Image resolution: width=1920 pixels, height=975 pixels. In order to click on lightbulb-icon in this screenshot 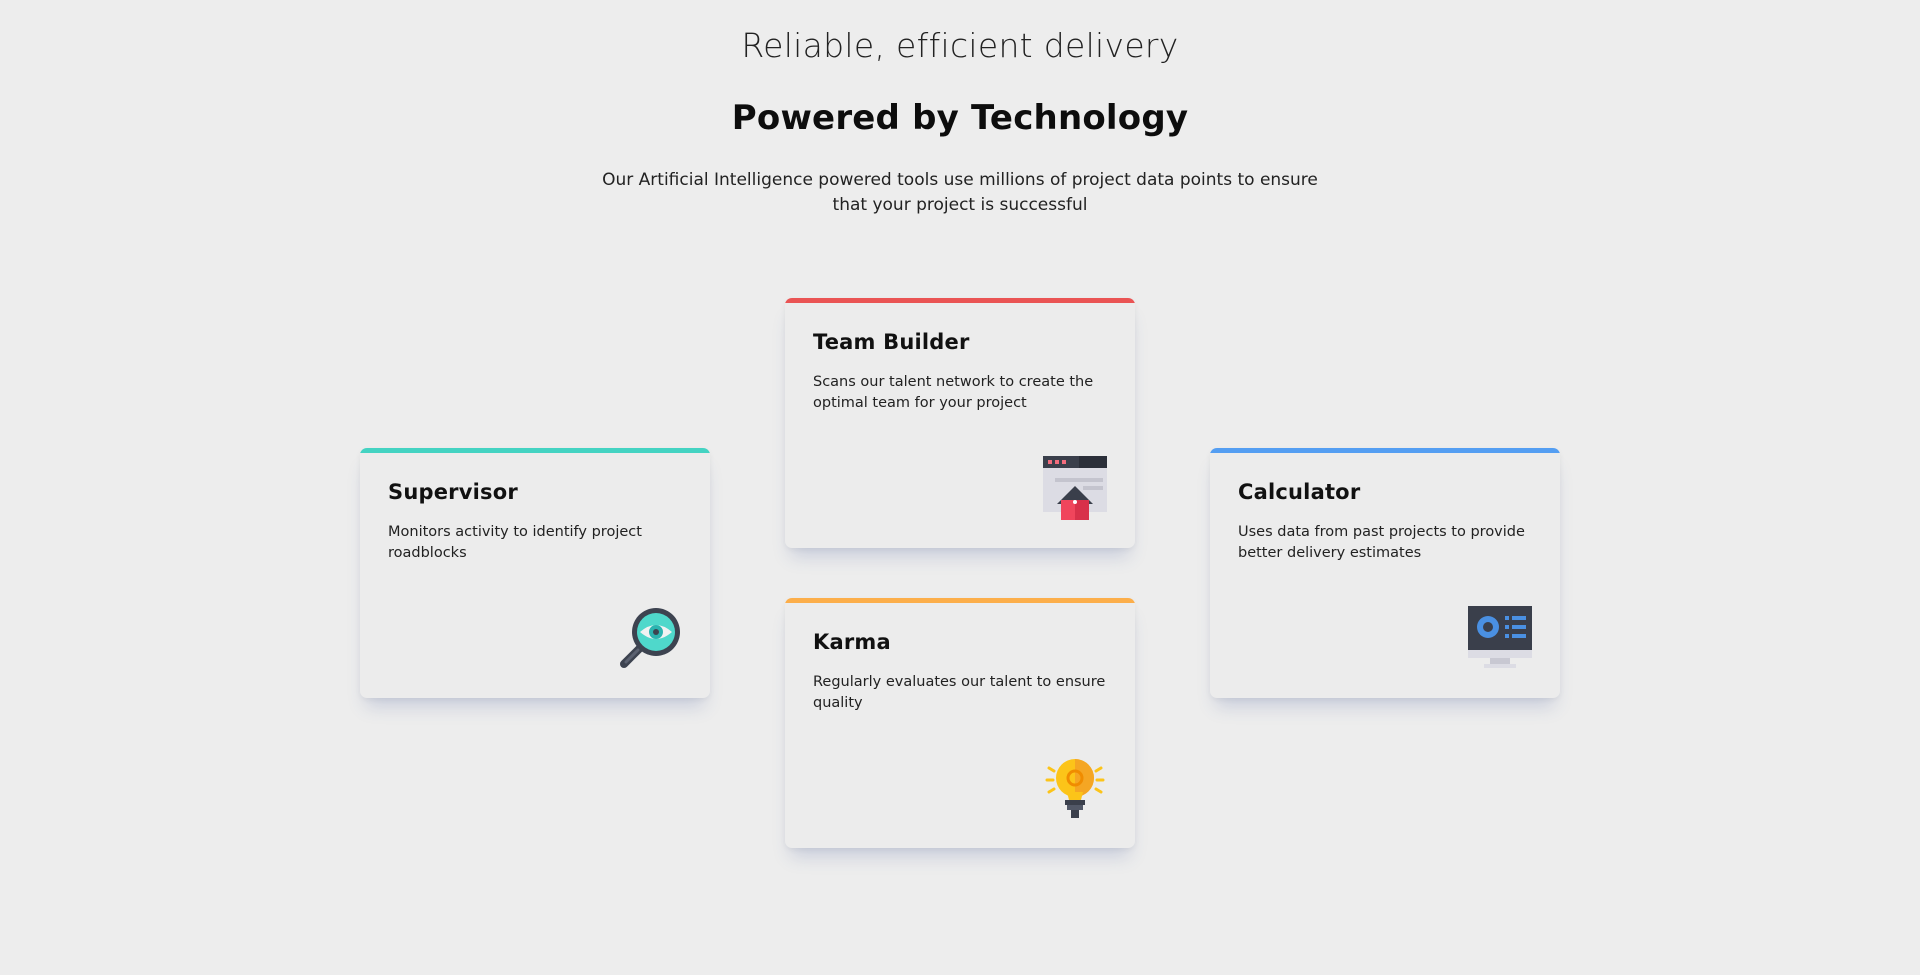, I will do `click(1075, 788)`.